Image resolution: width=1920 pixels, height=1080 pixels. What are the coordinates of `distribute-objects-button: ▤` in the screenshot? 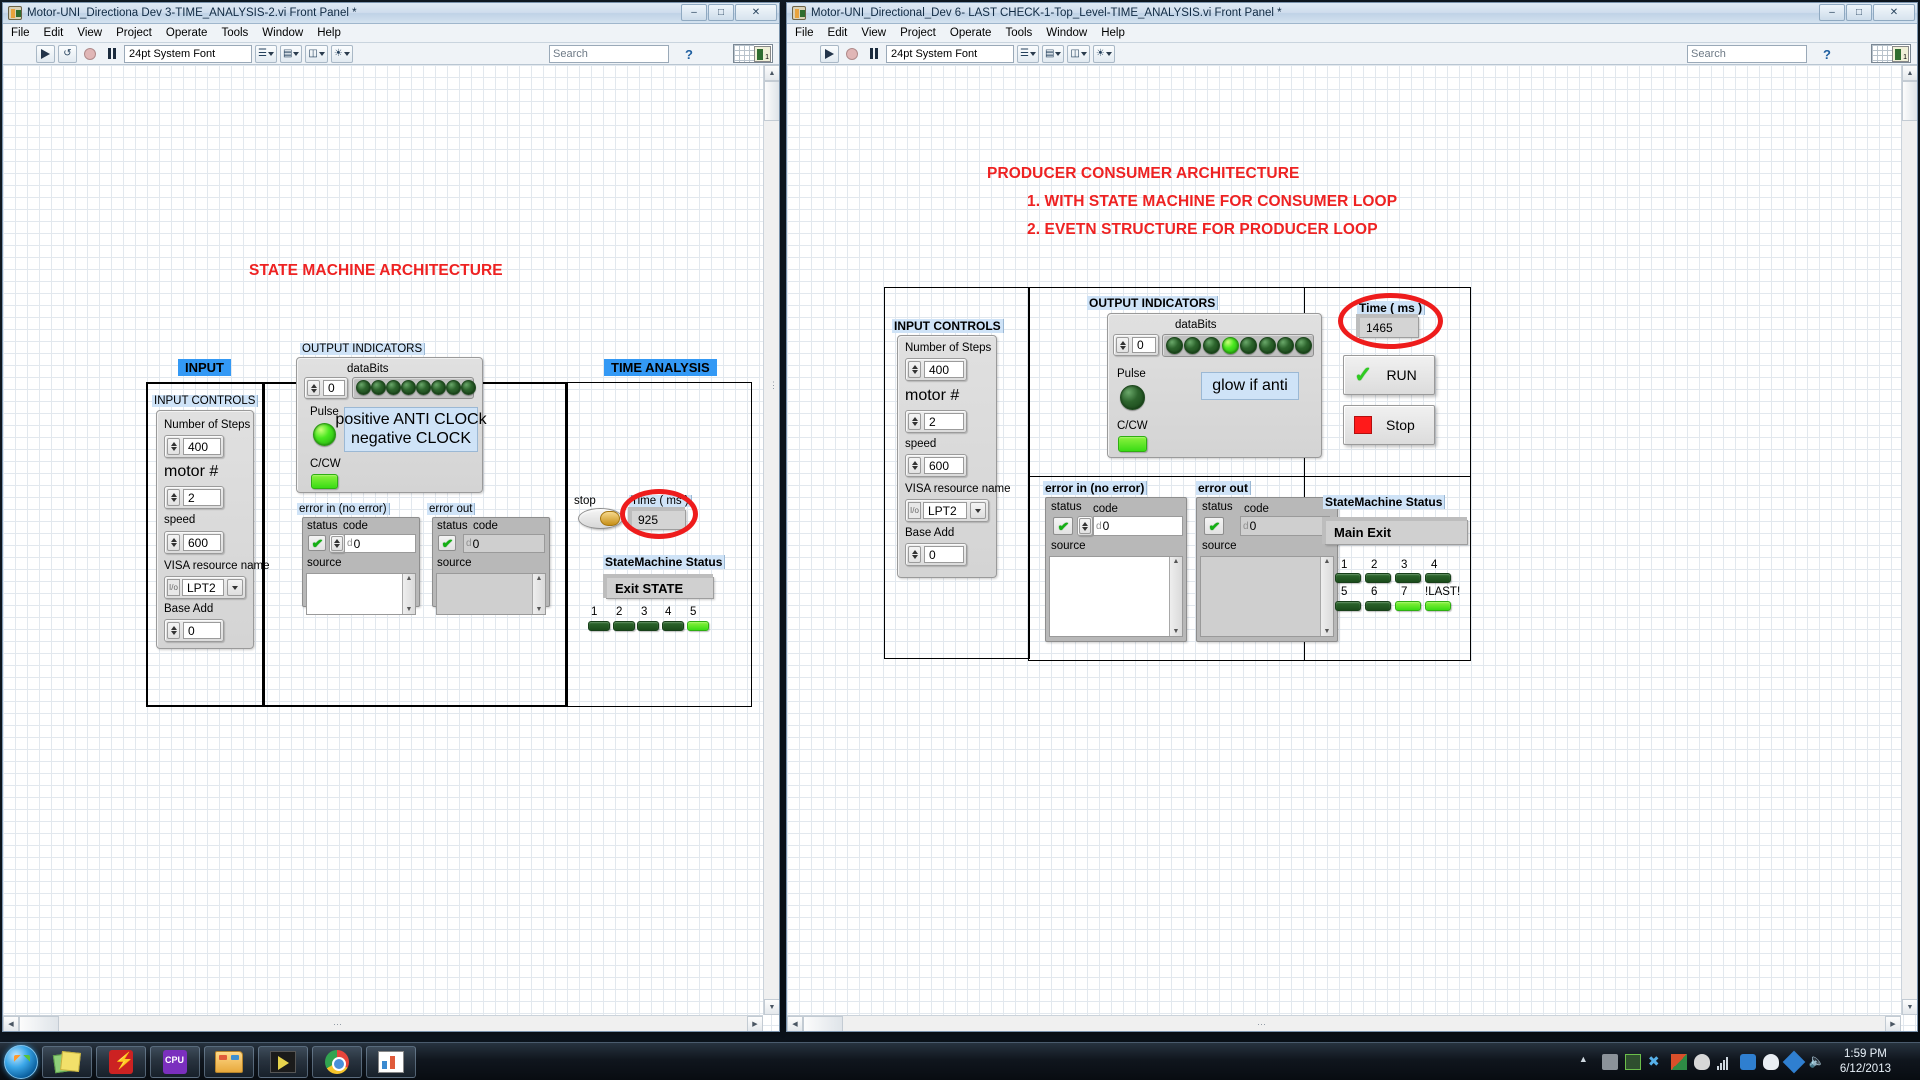 It's located at (291, 53).